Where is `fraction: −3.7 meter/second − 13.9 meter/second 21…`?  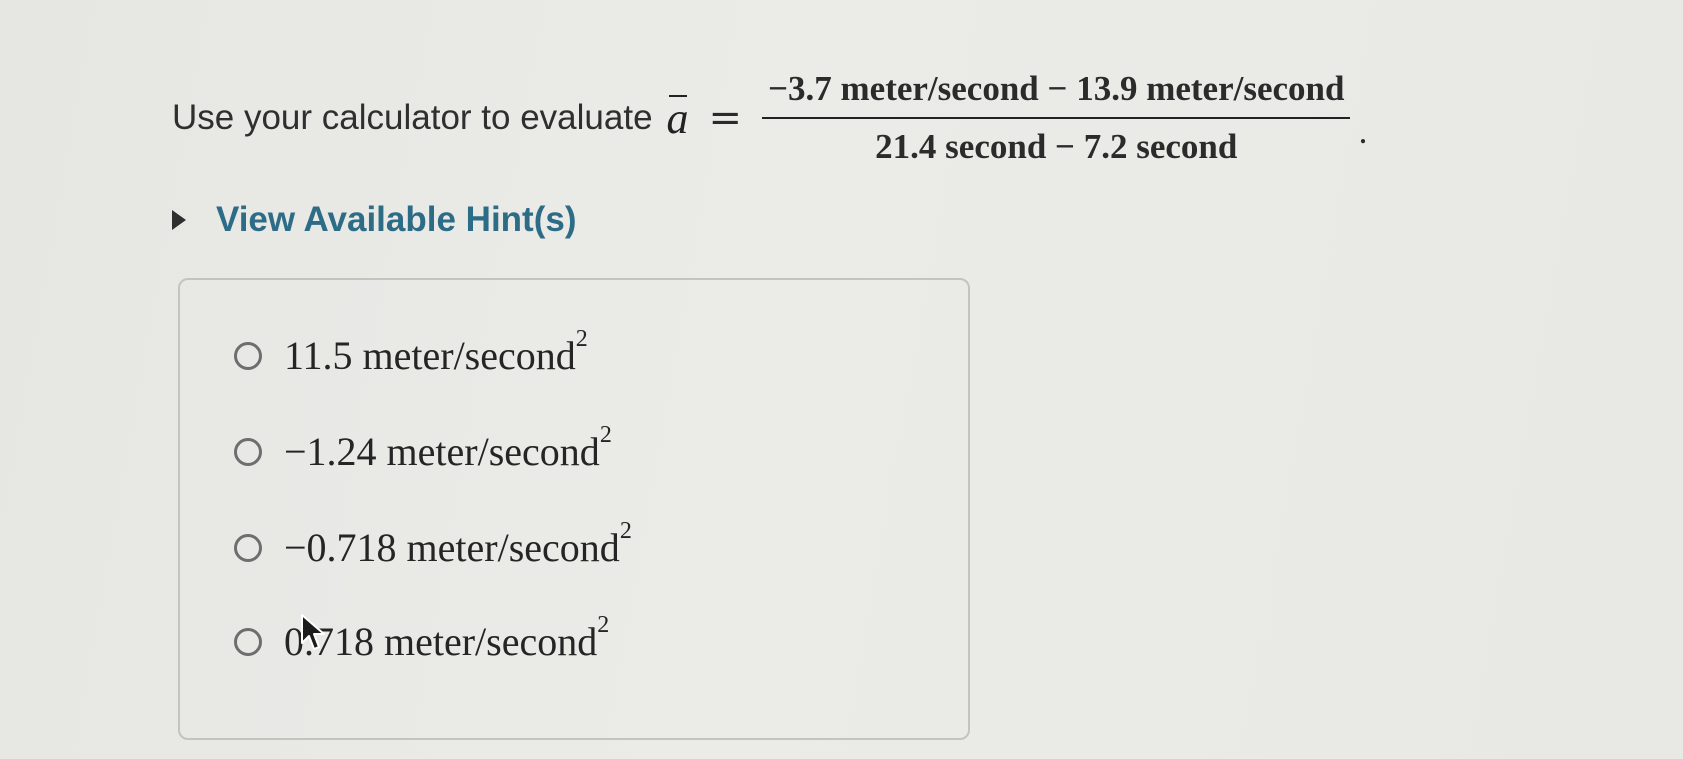
fraction: −3.7 meter/second − 13.9 meter/second 21… is located at coordinates (1056, 118).